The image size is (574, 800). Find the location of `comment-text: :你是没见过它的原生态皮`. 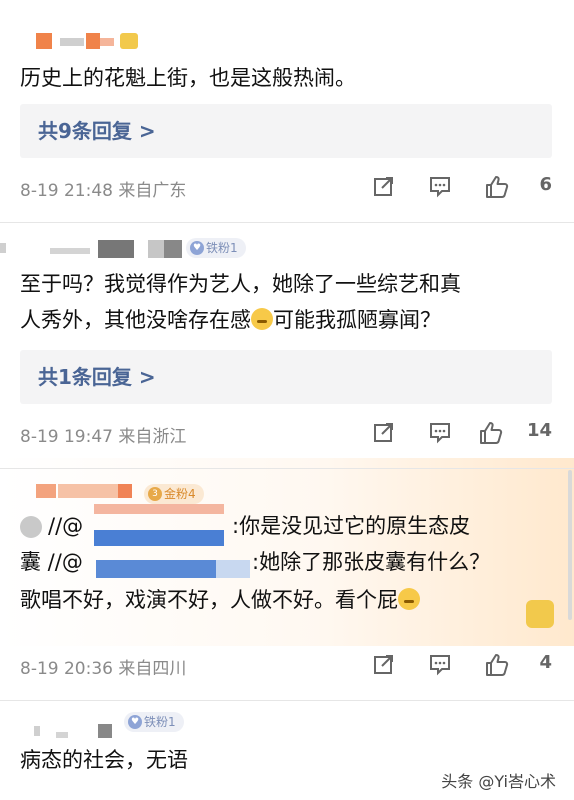

comment-text: :你是没见过它的原生态皮 is located at coordinates (351, 526).